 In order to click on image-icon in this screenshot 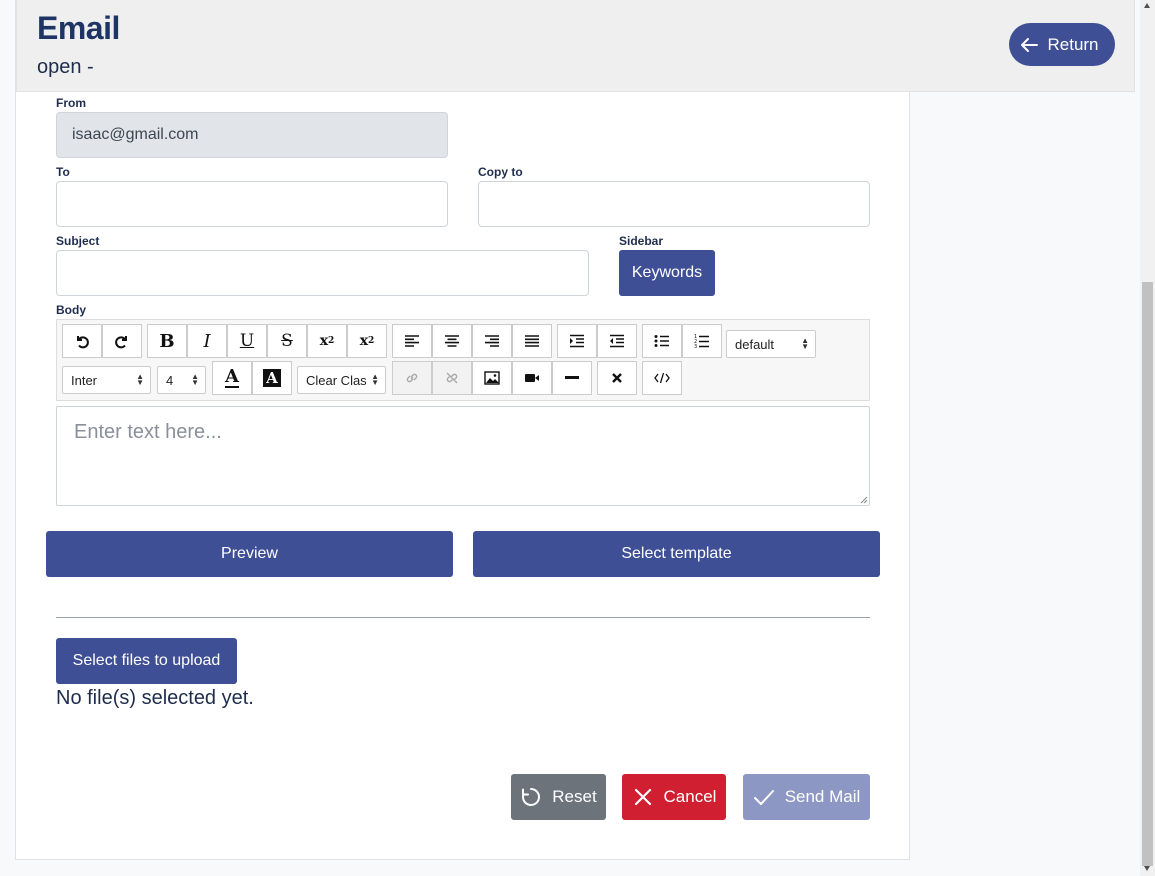, I will do `click(492, 378)`.